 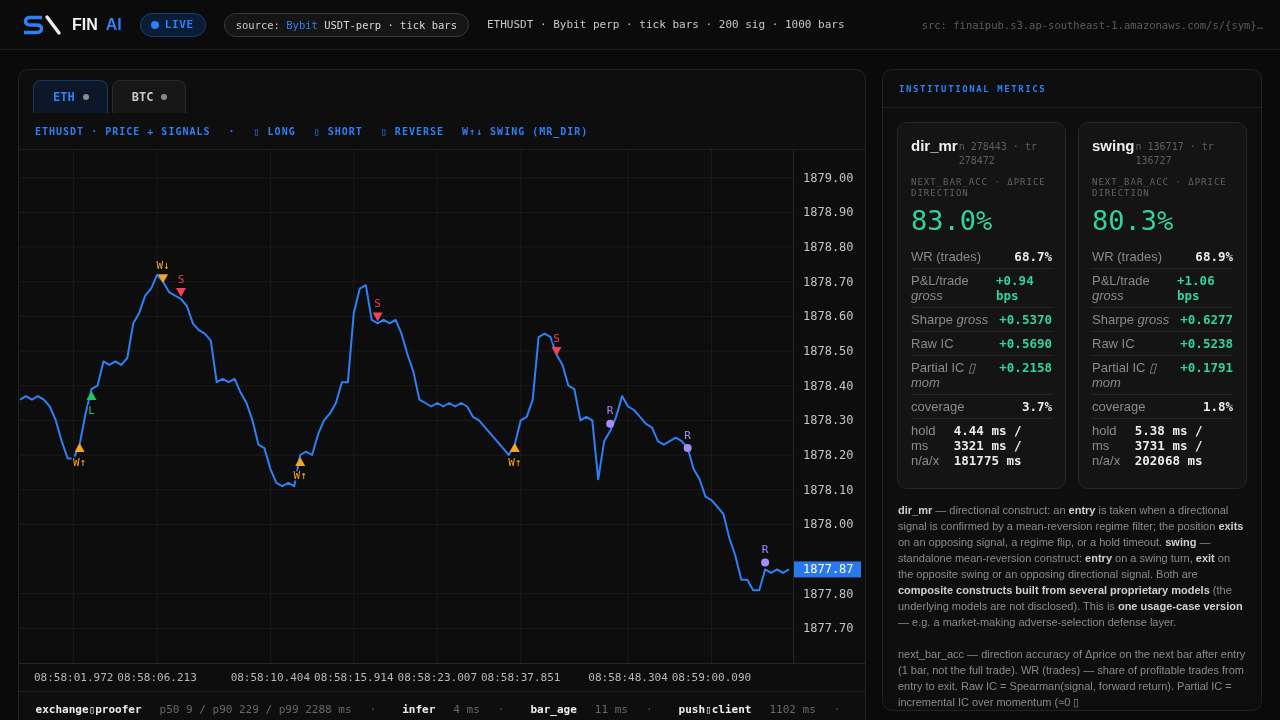 I want to click on card-meta: n 136717 · tr 136727, so click(x=1175, y=154).